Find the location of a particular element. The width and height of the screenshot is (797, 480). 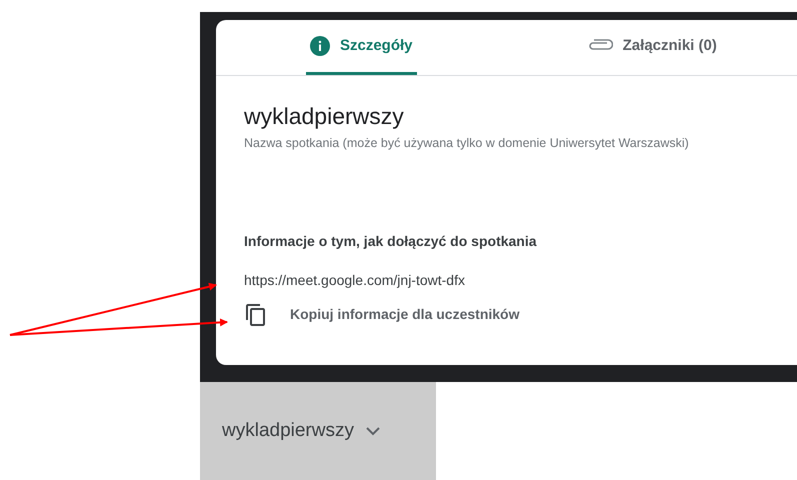

paperclip-icon is located at coordinates (599, 46).